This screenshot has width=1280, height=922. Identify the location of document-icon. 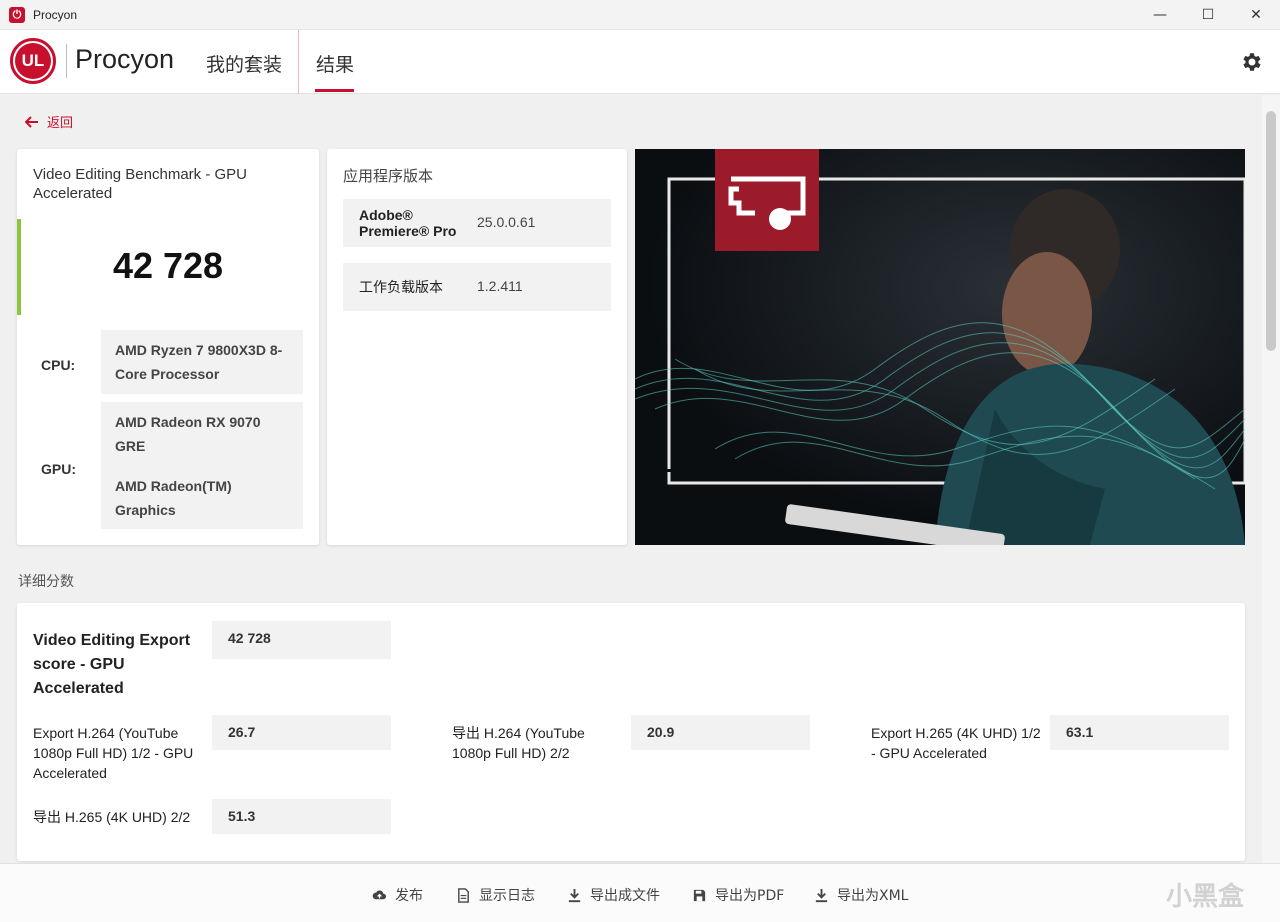
(463, 895).